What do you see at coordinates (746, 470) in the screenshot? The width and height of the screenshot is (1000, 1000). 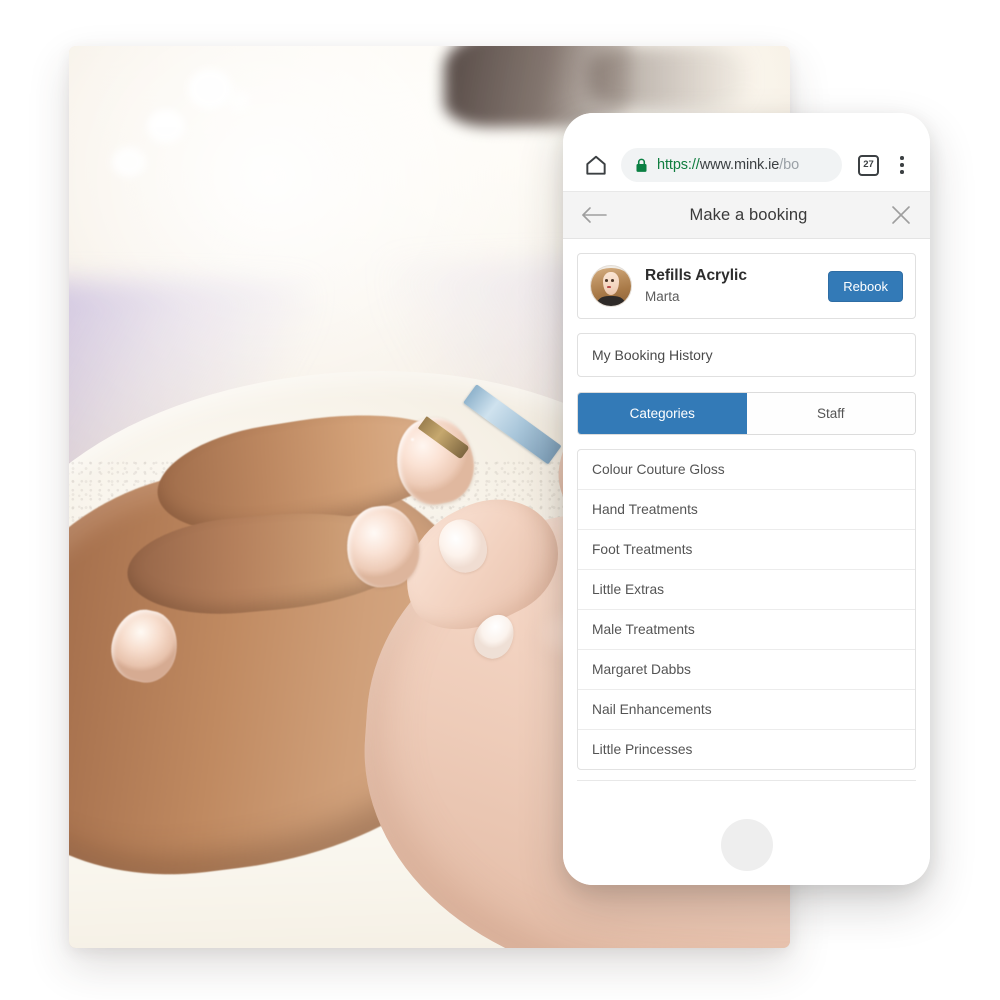 I see `list-item: Colour Couture Gloss` at bounding box center [746, 470].